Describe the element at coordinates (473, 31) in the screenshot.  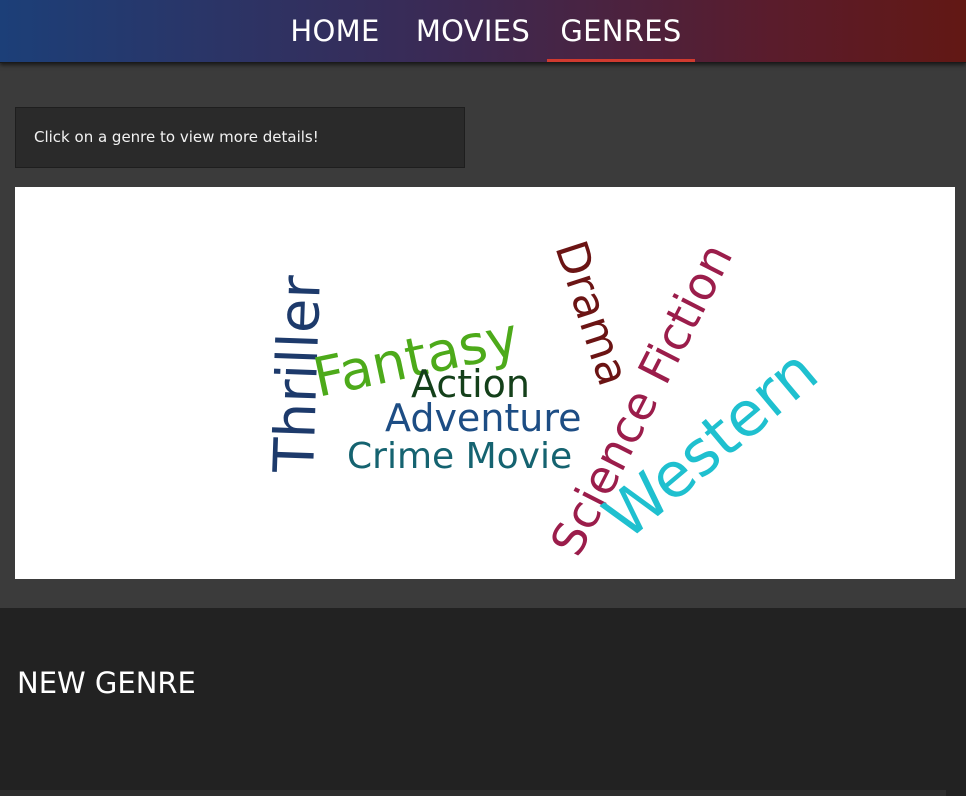
I see `nav-movies: MOVIES` at that location.